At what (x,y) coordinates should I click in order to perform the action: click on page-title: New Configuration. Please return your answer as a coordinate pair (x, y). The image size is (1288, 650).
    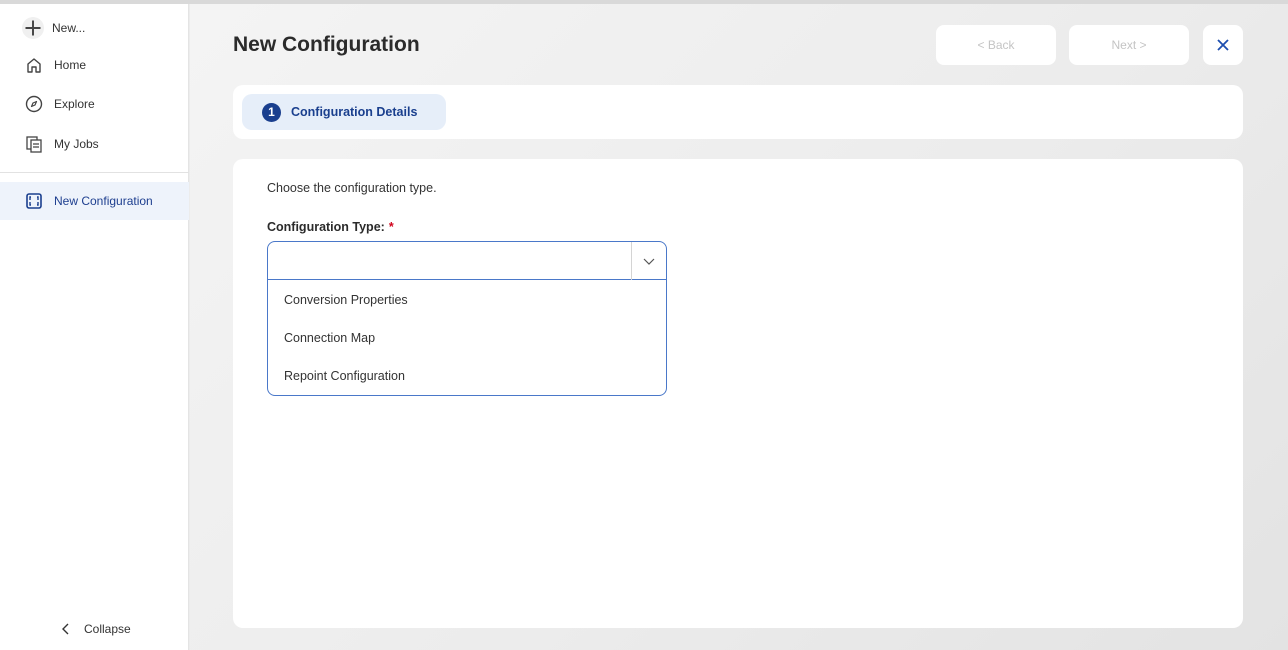
    Looking at the image, I should click on (326, 44).